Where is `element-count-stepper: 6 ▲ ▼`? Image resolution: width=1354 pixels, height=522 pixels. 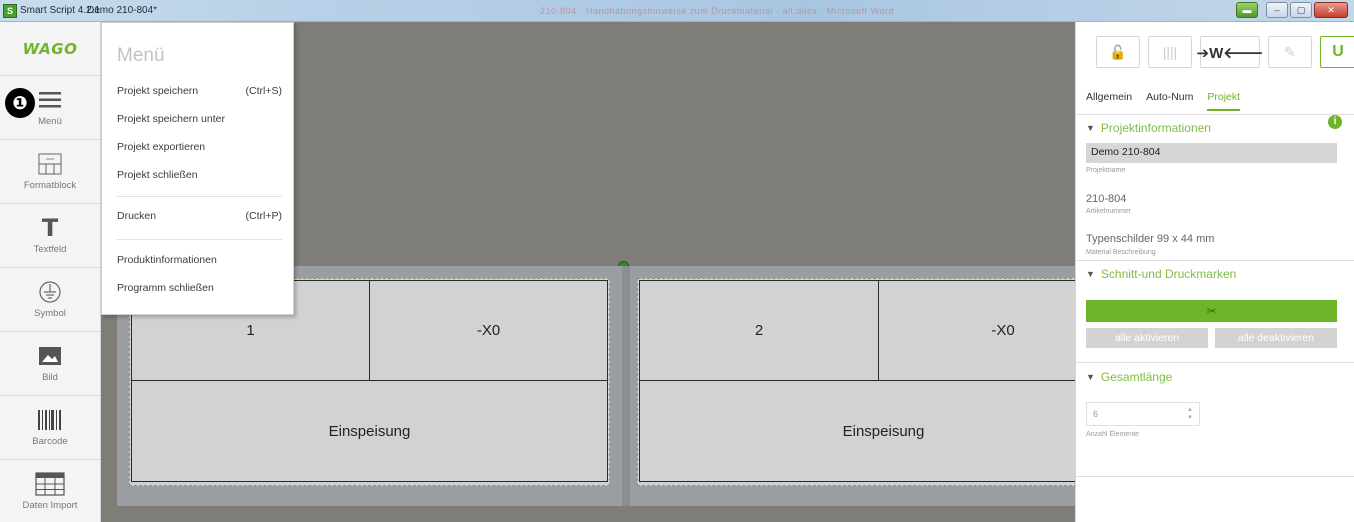 element-count-stepper: 6 ▲ ▼ is located at coordinates (1143, 414).